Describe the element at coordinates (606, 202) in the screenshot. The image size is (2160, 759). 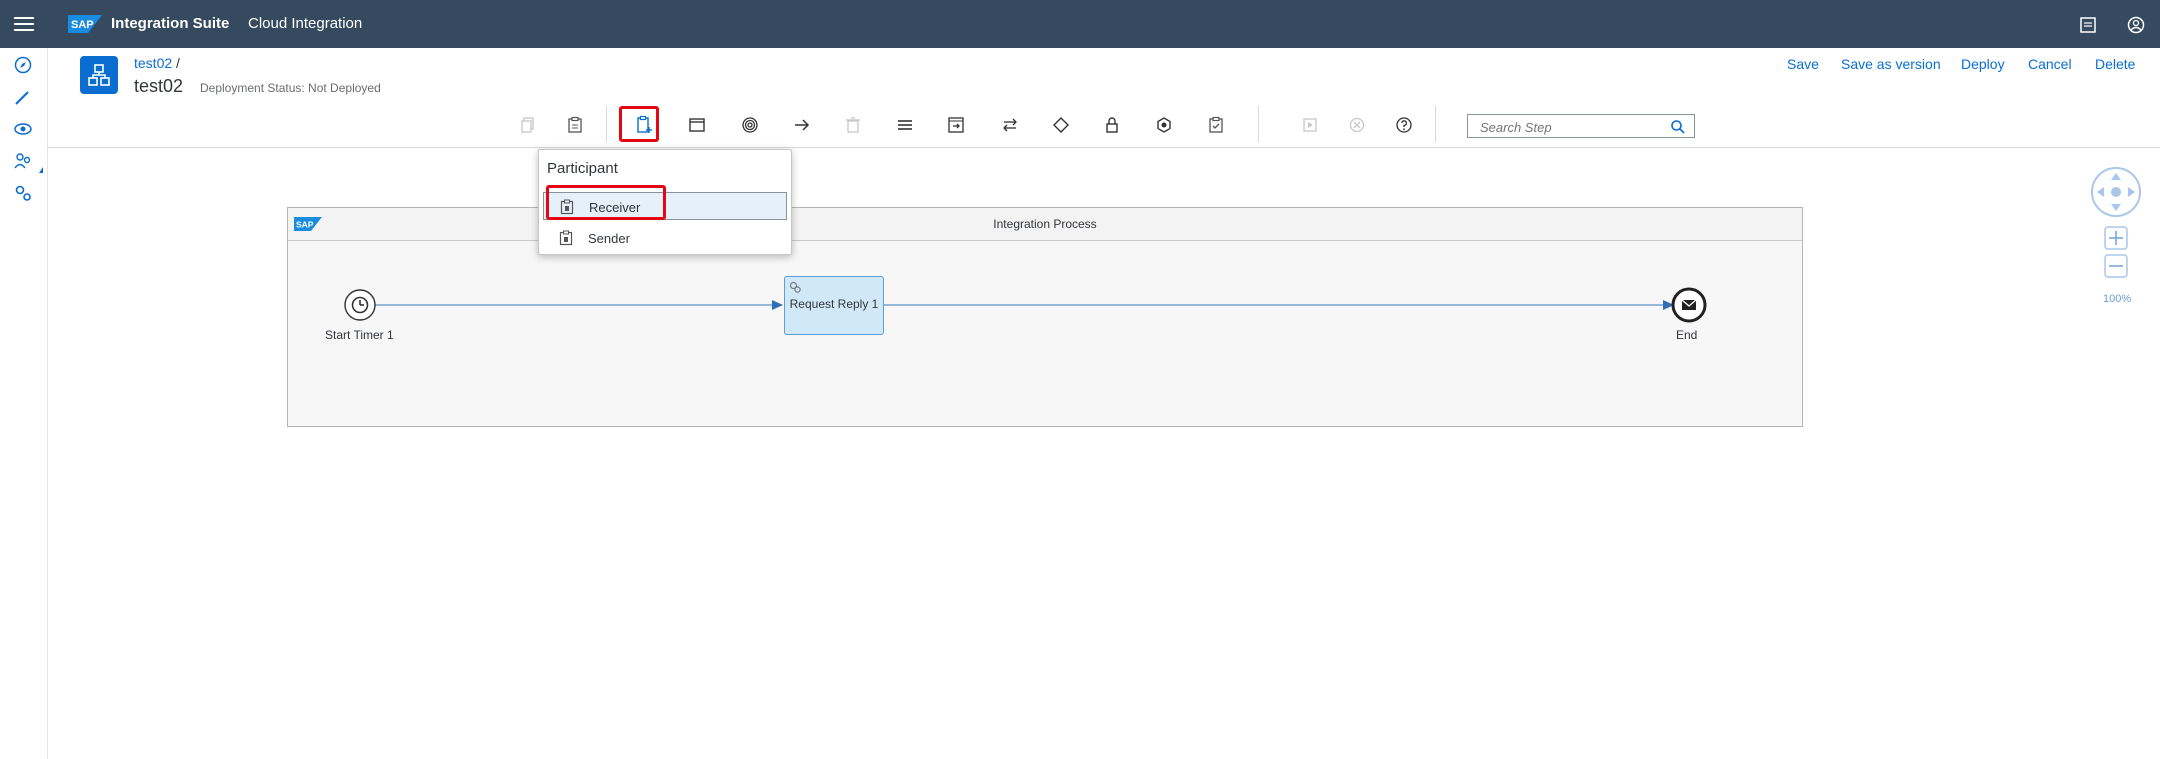
I see `receiver-highlight` at that location.